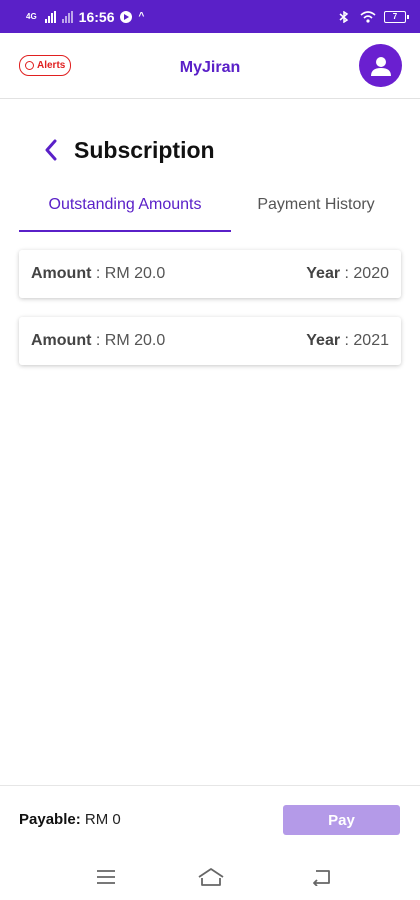  Describe the element at coordinates (50, 16) in the screenshot. I see `signal-icon` at that location.